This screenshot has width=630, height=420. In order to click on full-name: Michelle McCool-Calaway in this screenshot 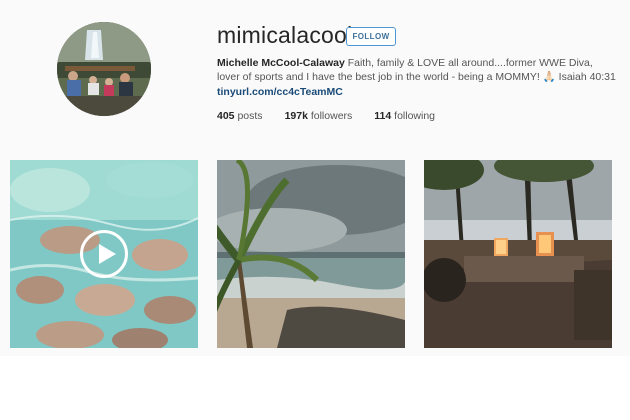, I will do `click(281, 63)`.